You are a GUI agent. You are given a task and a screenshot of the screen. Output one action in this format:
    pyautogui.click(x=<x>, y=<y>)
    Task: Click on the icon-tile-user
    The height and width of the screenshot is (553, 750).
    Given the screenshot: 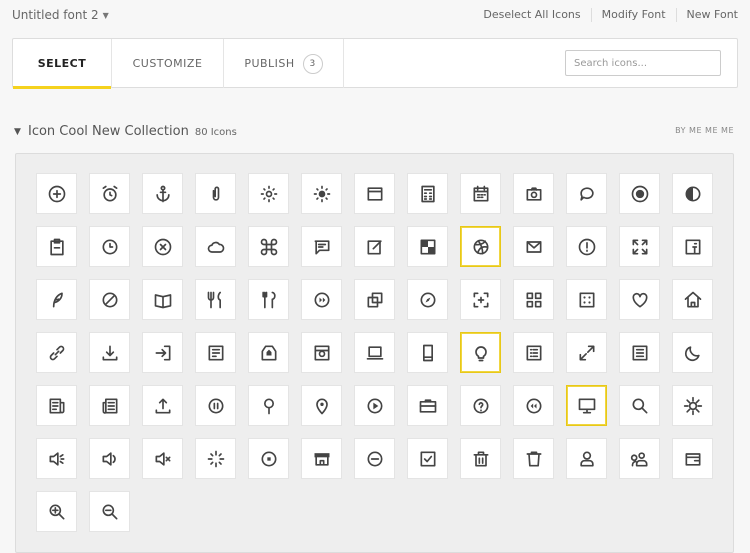 What is the action you would take?
    pyautogui.click(x=586, y=458)
    